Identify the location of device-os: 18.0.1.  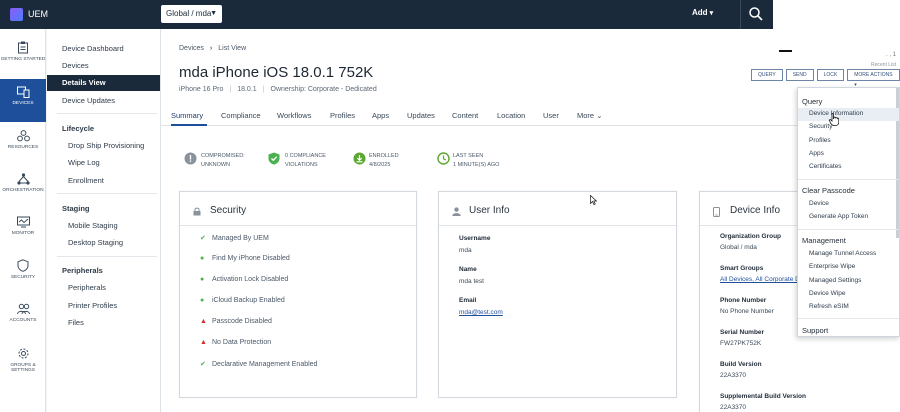
(247, 89).